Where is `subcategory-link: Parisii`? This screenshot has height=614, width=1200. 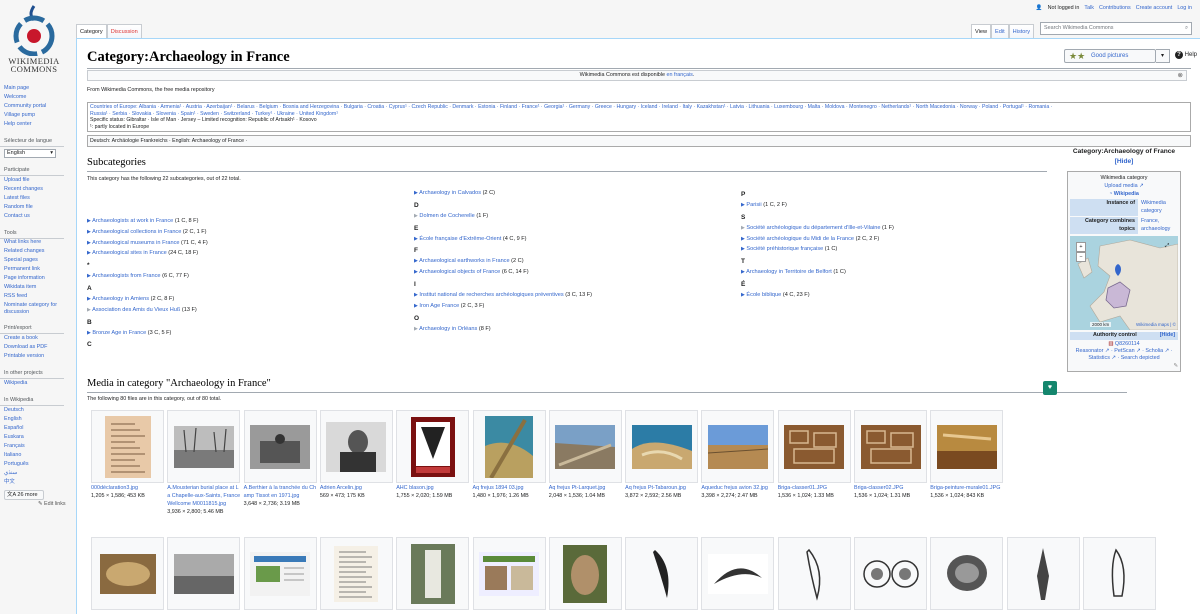
subcategory-link: Parisii is located at coordinates (753, 205).